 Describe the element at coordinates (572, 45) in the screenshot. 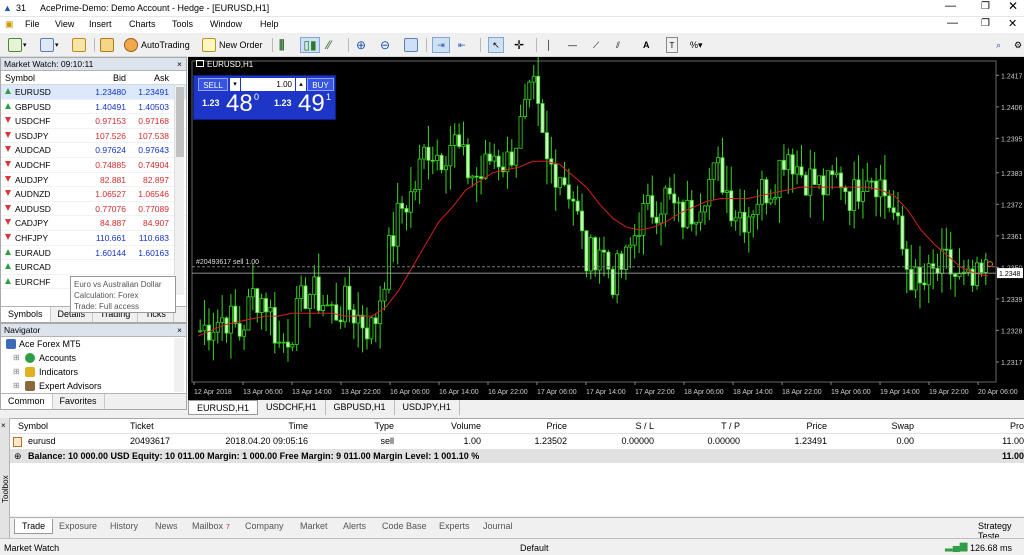

I see `horizontal-line-icon: —` at that location.